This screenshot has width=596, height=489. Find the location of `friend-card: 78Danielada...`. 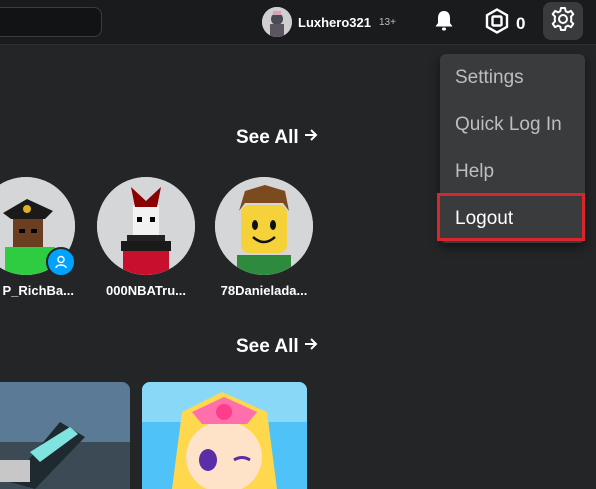

friend-card: 78Danielada... is located at coordinates (264, 237).